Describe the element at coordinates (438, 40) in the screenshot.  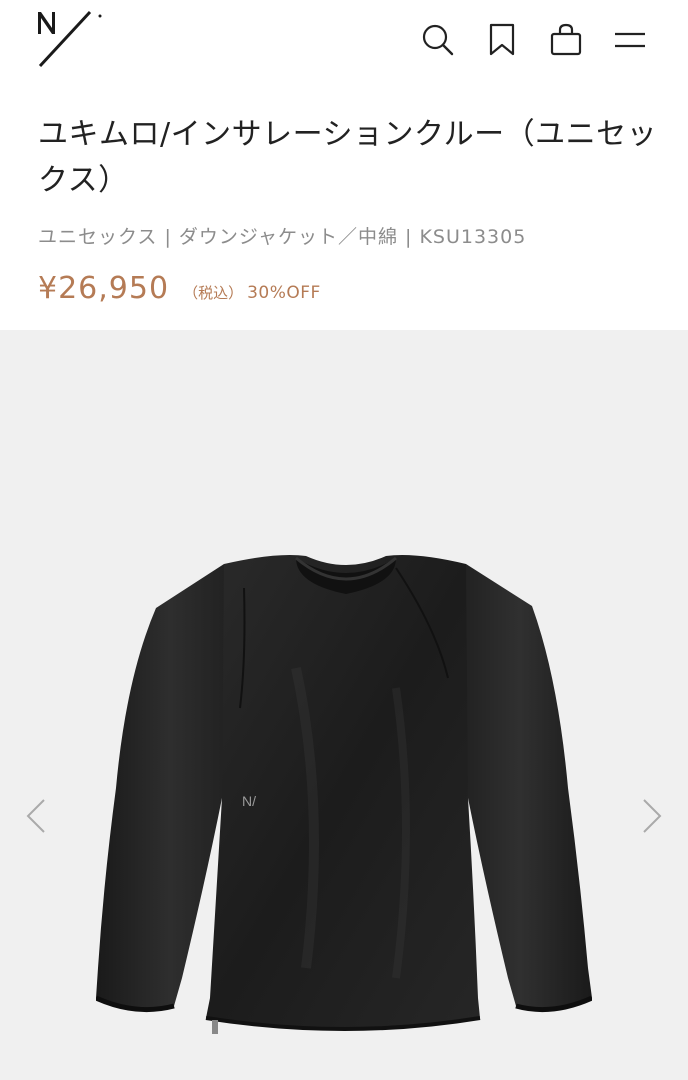
I see `search-icon` at that location.